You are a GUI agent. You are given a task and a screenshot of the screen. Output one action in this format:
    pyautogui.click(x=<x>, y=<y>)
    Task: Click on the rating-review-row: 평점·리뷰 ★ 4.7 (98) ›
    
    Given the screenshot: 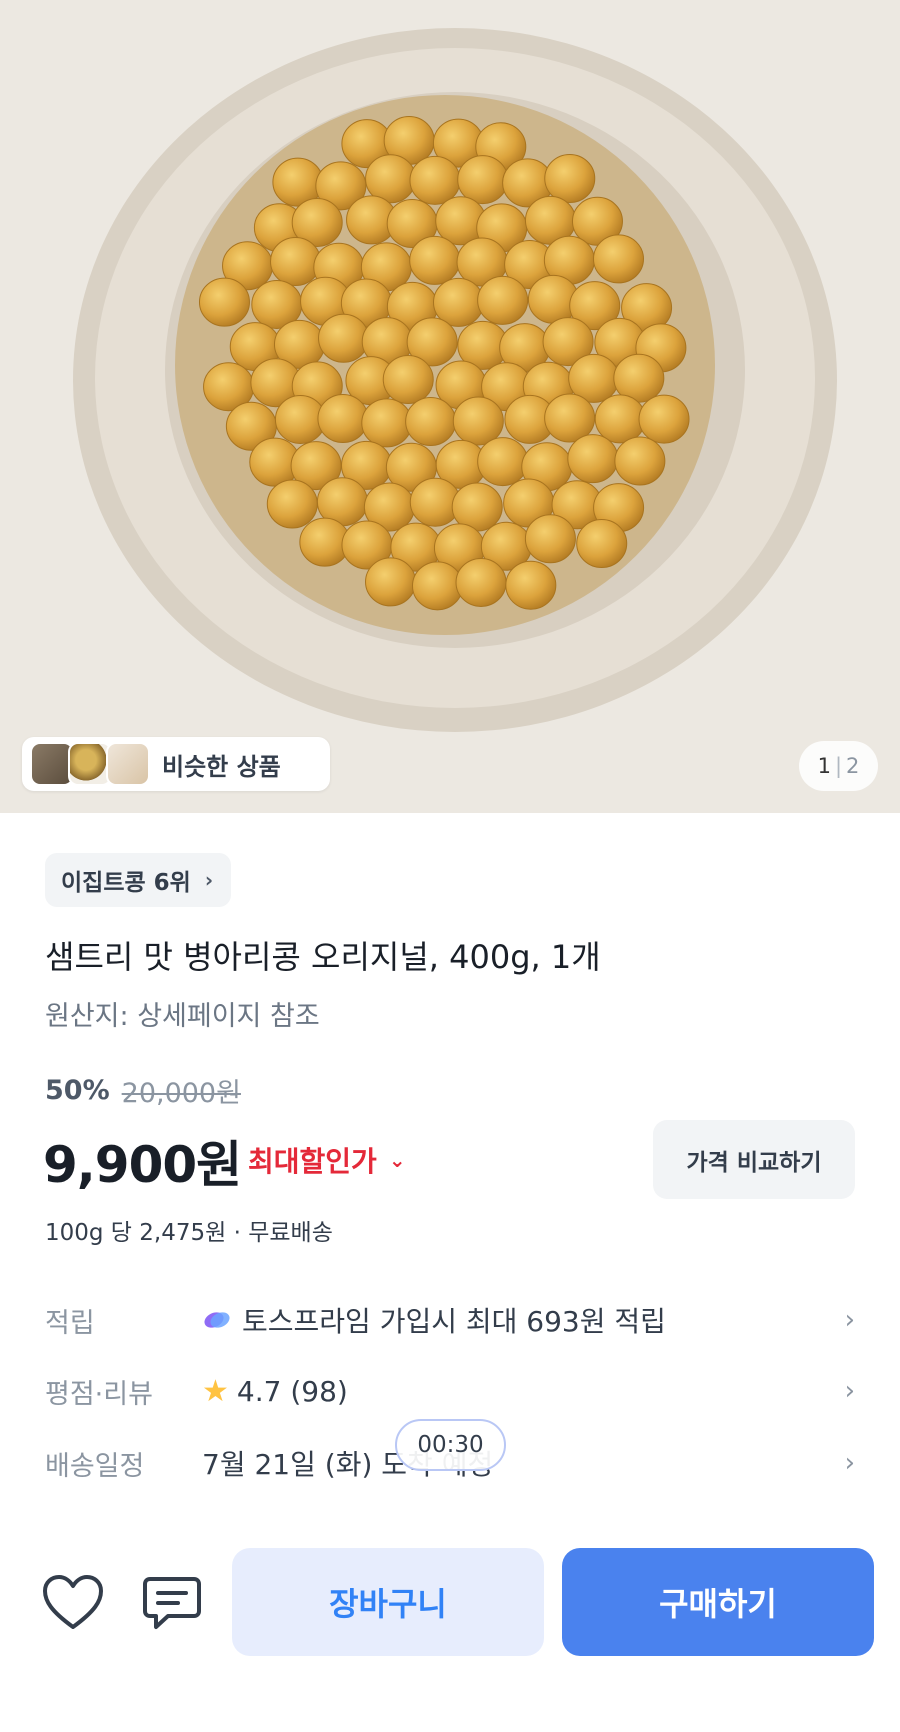 What is the action you would take?
    pyautogui.click(x=450, y=1391)
    